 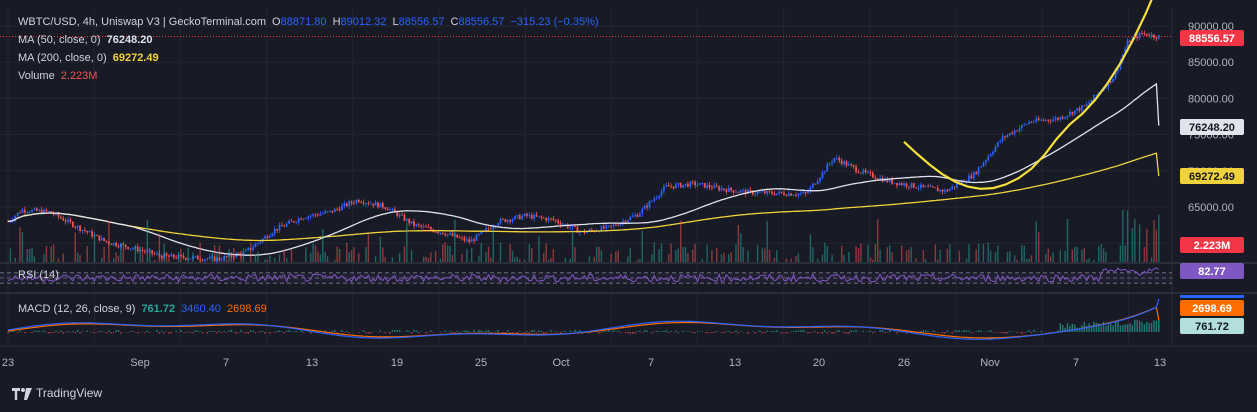 What do you see at coordinates (1212, 271) in the screenshot?
I see `rsi-badge: 82.77` at bounding box center [1212, 271].